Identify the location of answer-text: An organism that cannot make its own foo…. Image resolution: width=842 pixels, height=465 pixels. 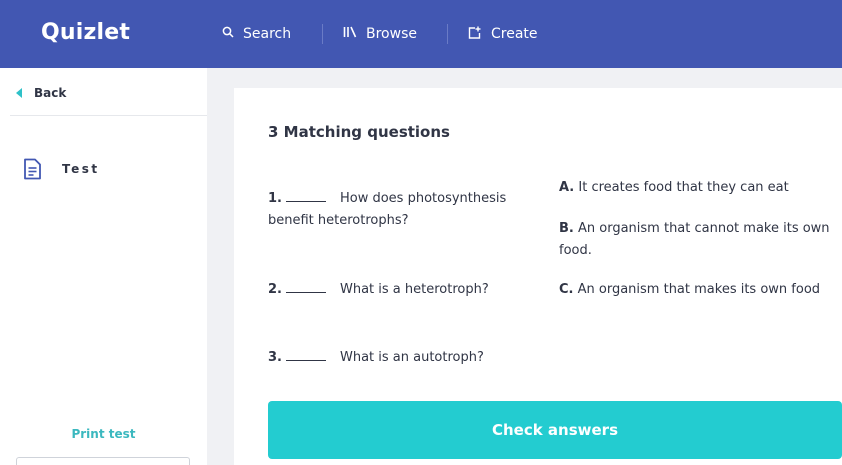
(694, 239).